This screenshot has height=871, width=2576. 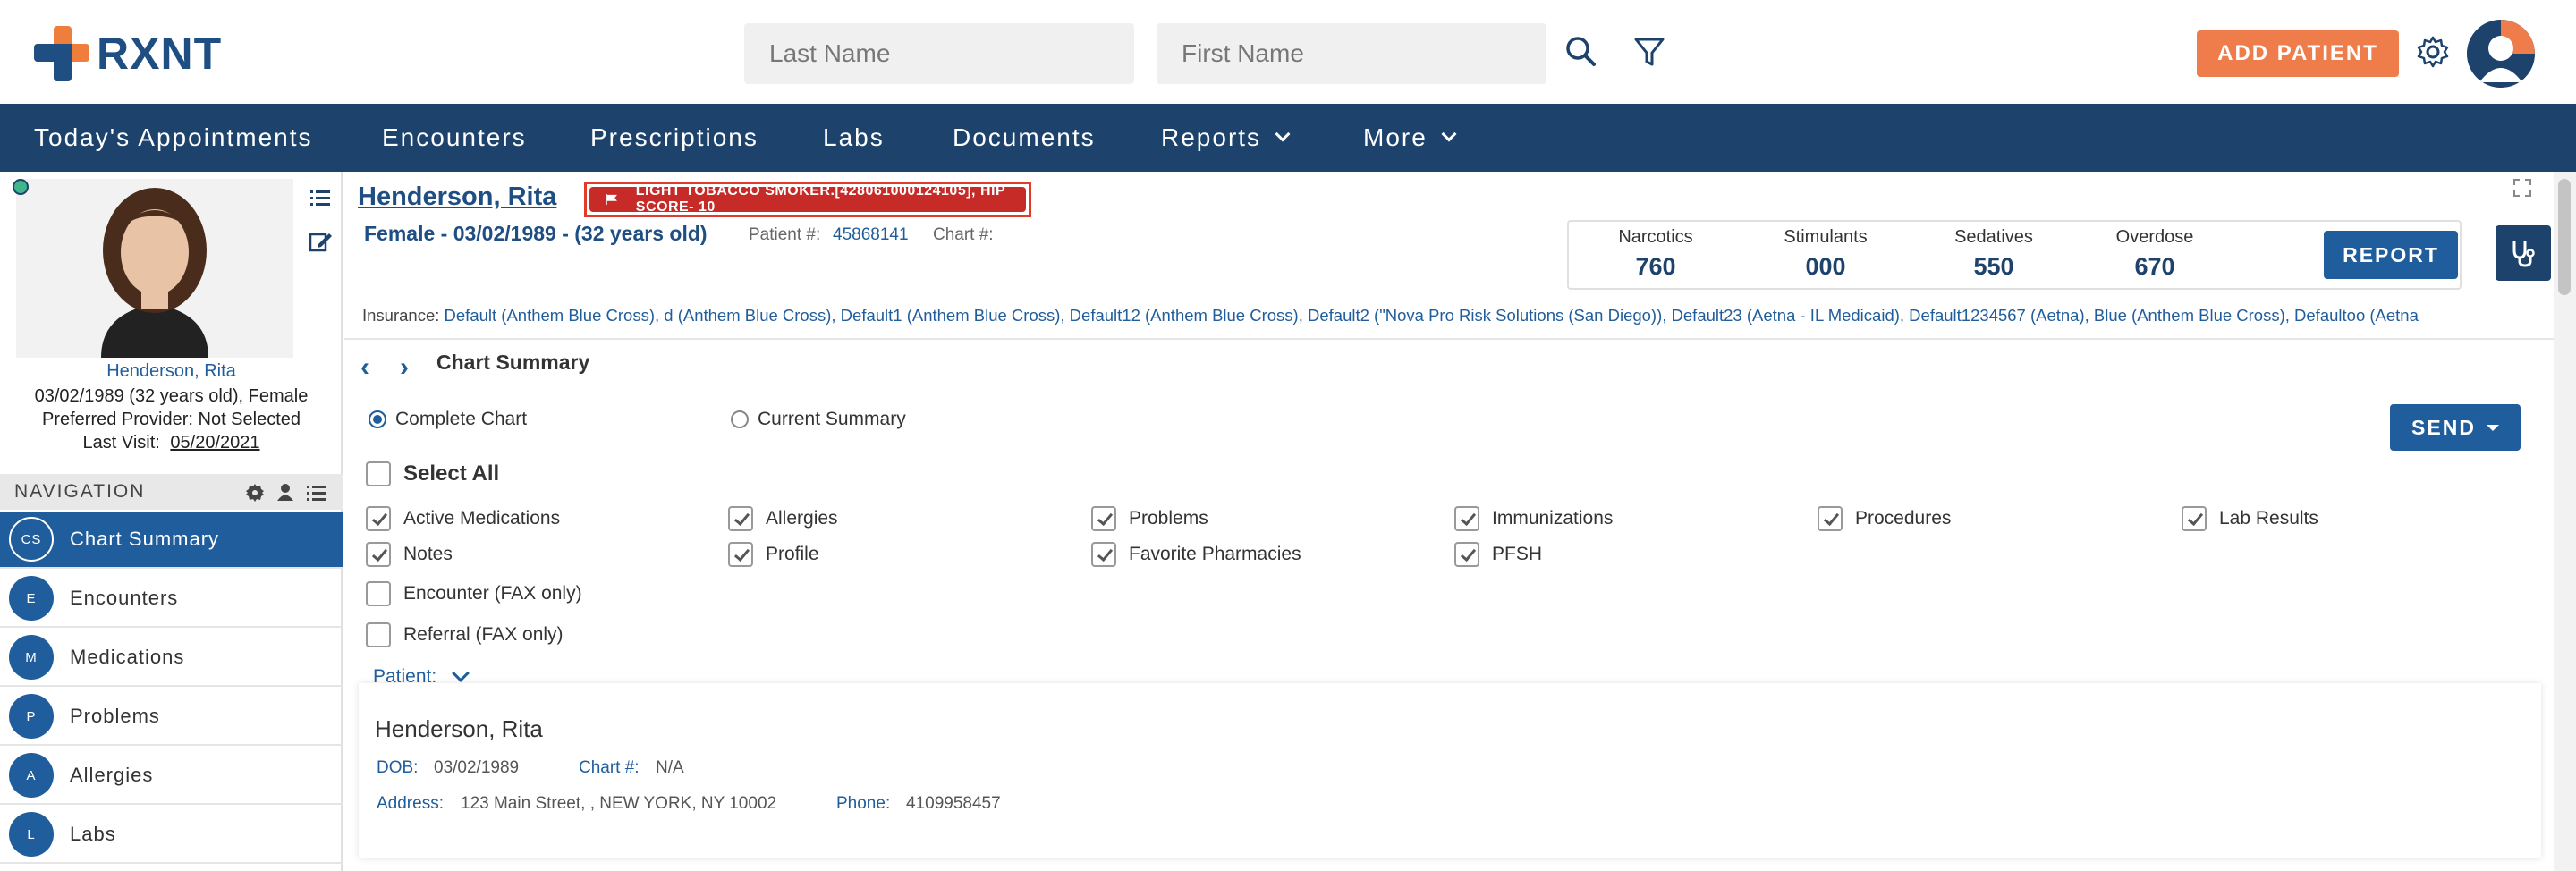 What do you see at coordinates (171, 396) in the screenshot?
I see `sidebar-patient-dob: 03/02/1989 (32 years old), Female` at bounding box center [171, 396].